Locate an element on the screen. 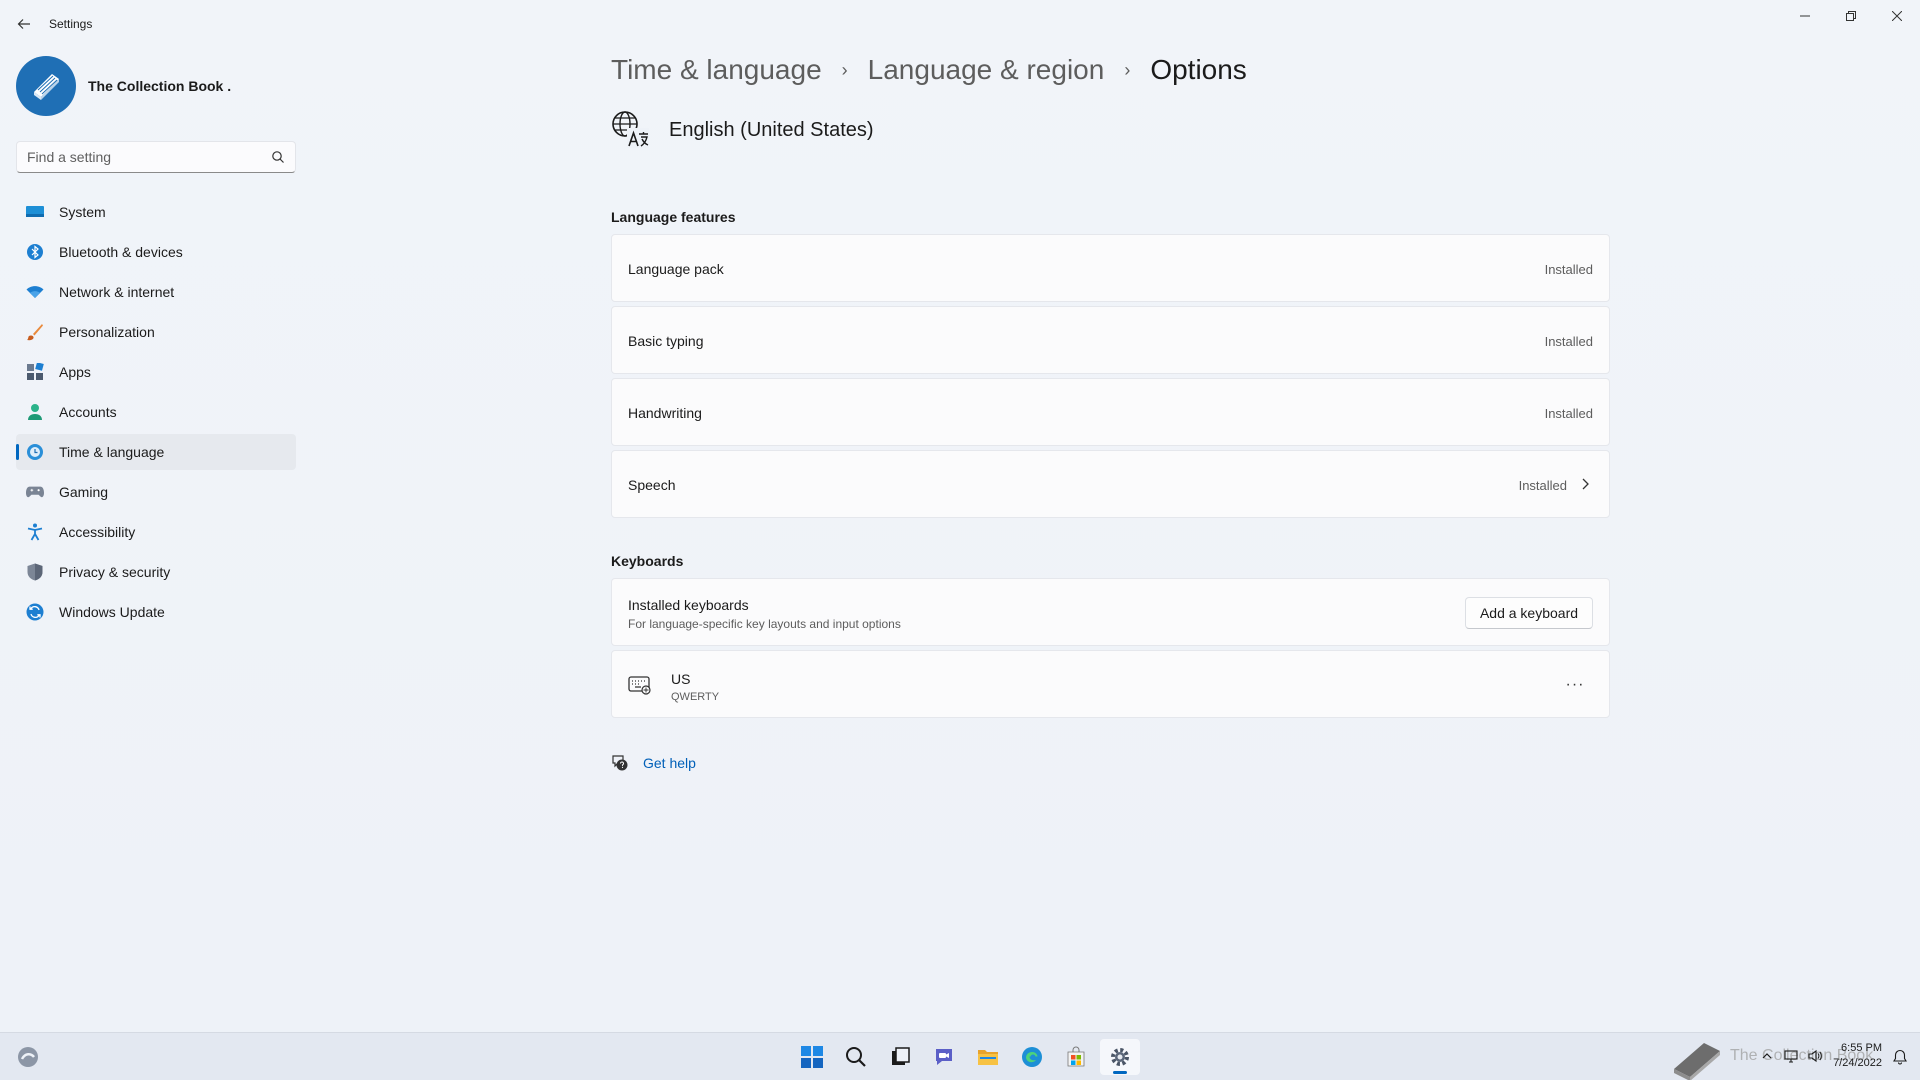  start-icon is located at coordinates (812, 1057).